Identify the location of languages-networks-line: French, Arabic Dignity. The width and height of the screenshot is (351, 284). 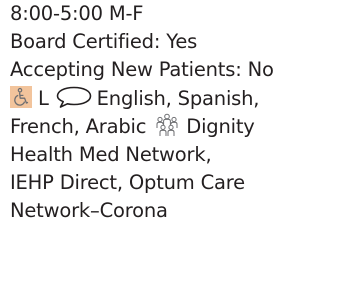
(180, 127).